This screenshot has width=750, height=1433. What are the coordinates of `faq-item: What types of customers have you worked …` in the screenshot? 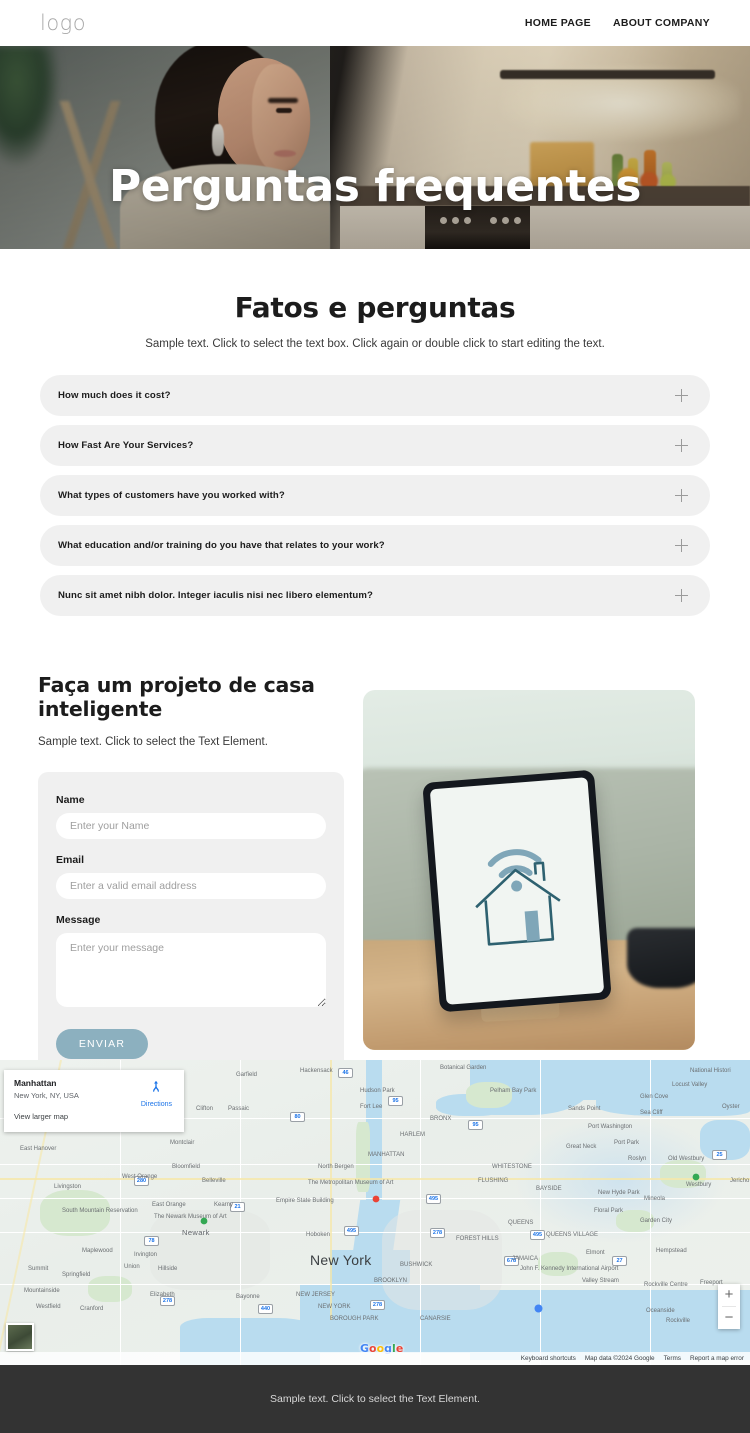 It's located at (375, 495).